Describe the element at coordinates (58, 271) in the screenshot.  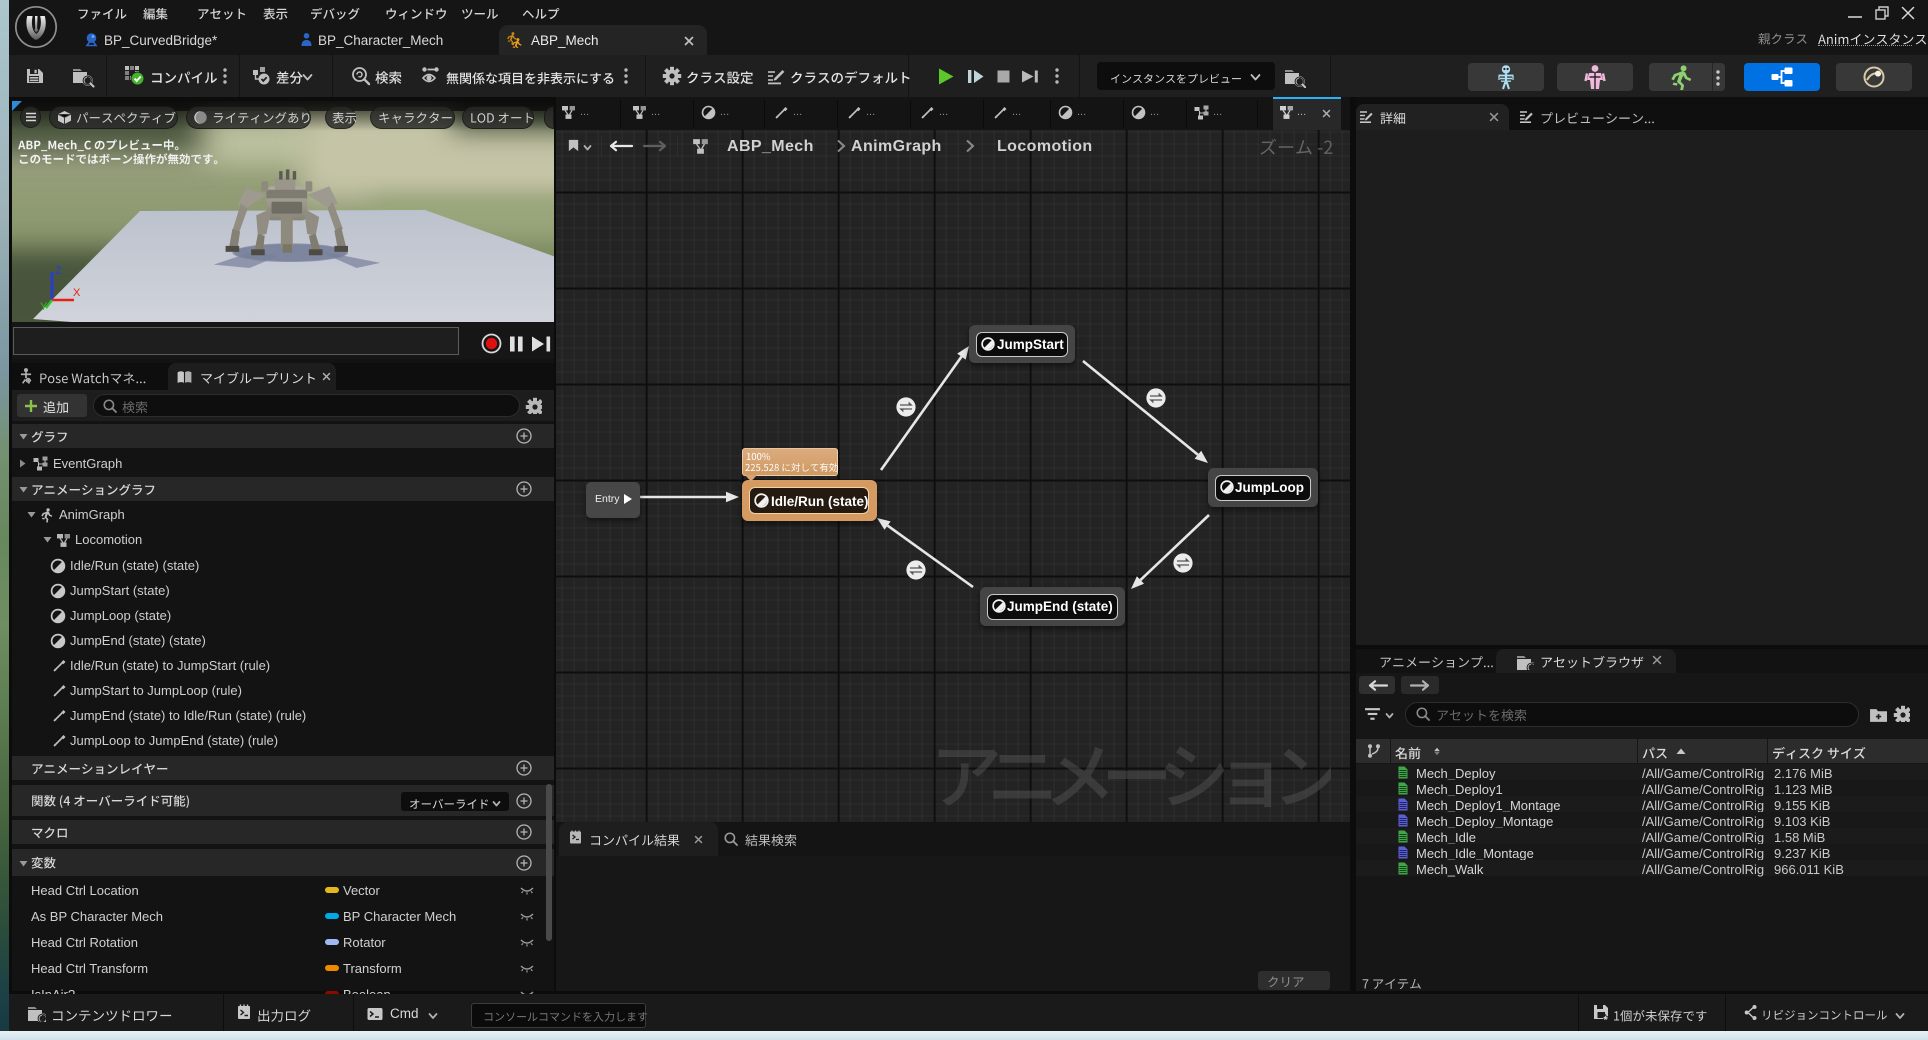
I see `svg-text: Z` at that location.